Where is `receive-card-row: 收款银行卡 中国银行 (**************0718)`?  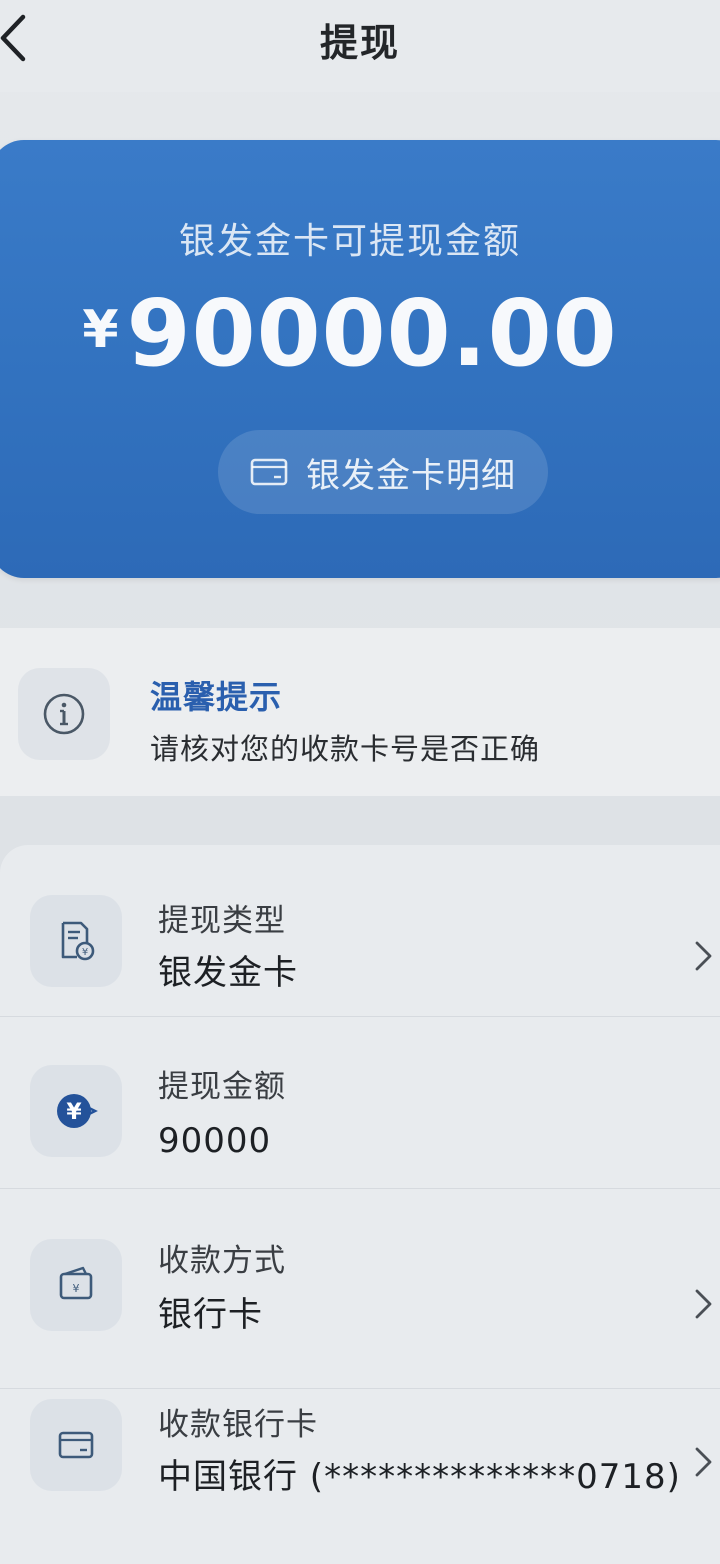 receive-card-row: 收款银行卡 中国银行 (**************0718) is located at coordinates (360, 1475).